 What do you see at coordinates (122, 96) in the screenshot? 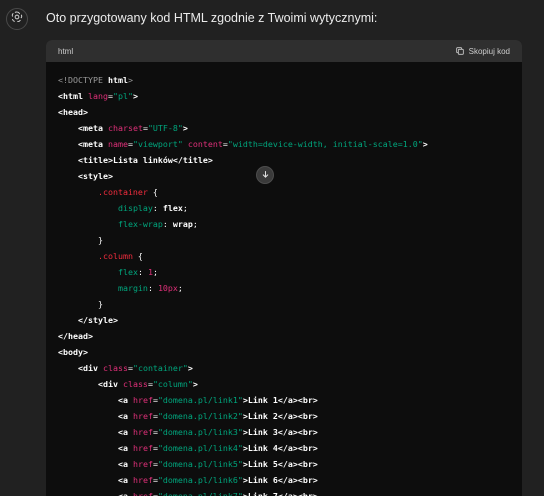
I see `code-token: "pl"` at bounding box center [122, 96].